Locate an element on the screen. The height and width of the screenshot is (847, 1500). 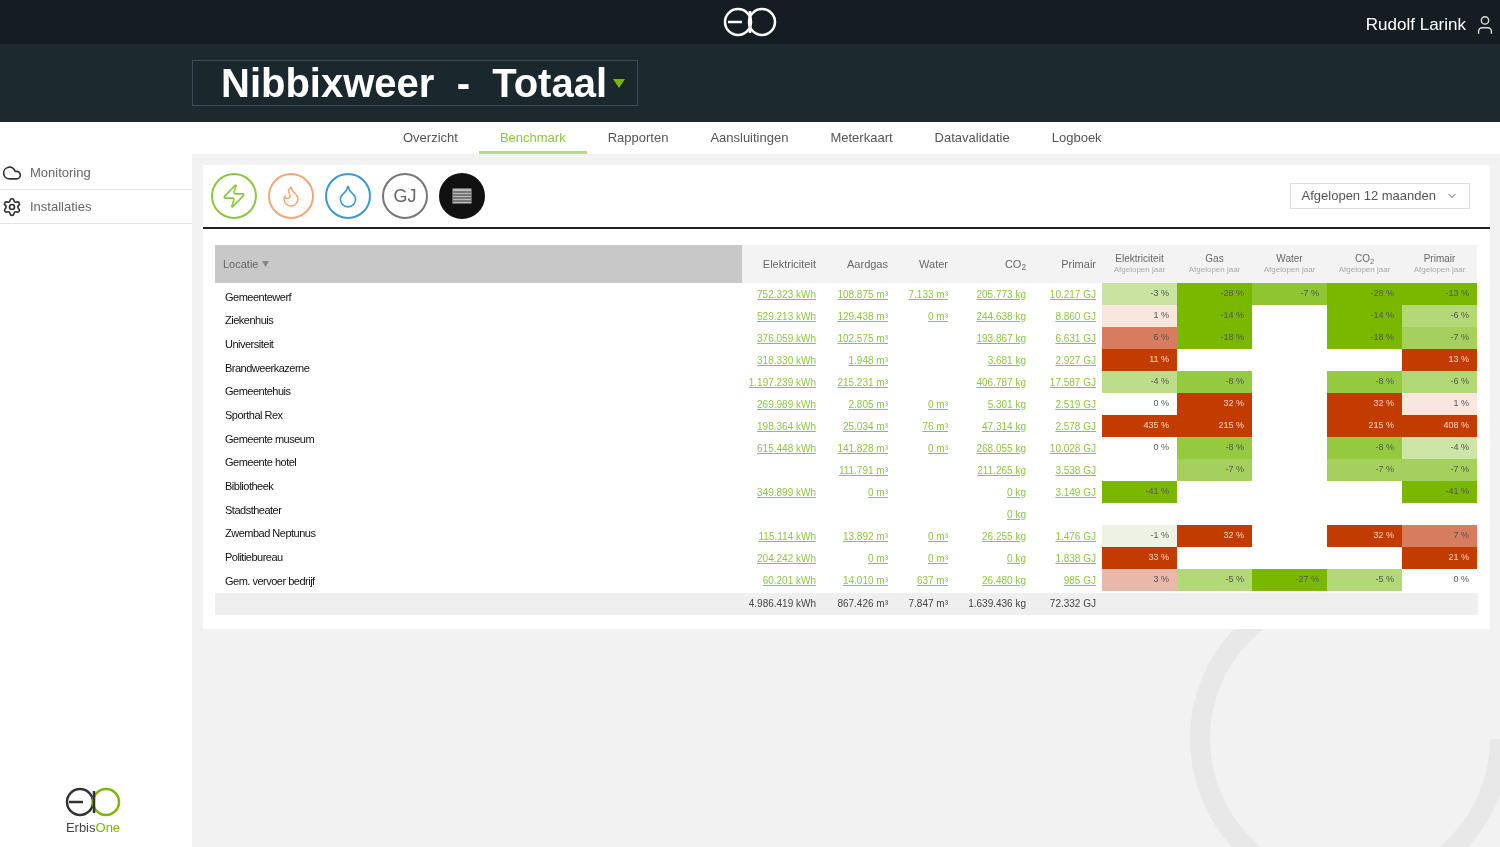
total-value: 1.639.436 kg is located at coordinates (997, 604).